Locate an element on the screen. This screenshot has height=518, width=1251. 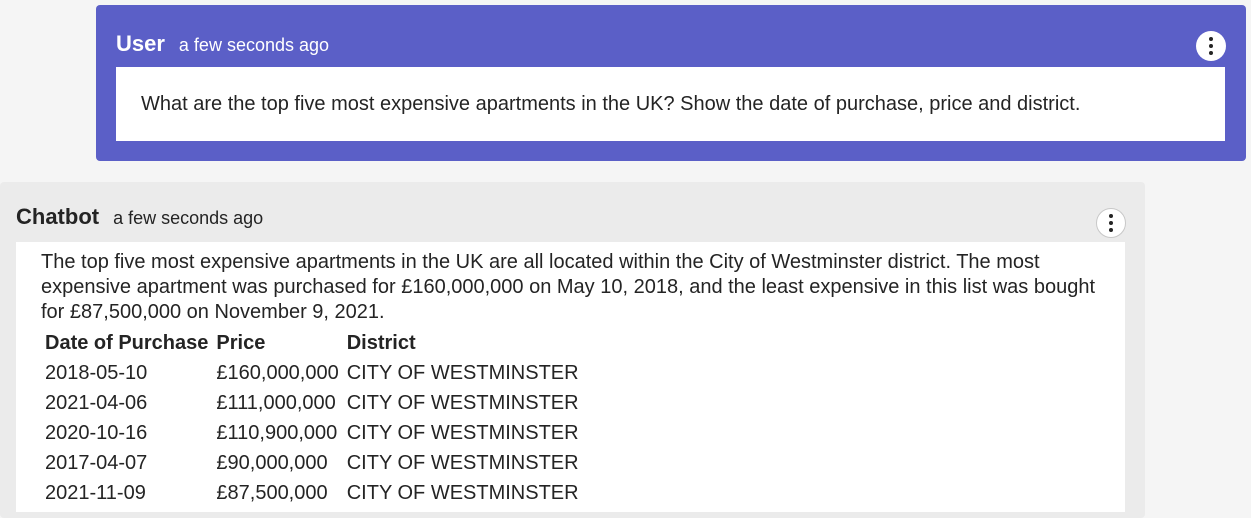
cell-date: 2017-04-07 is located at coordinates (96, 462).